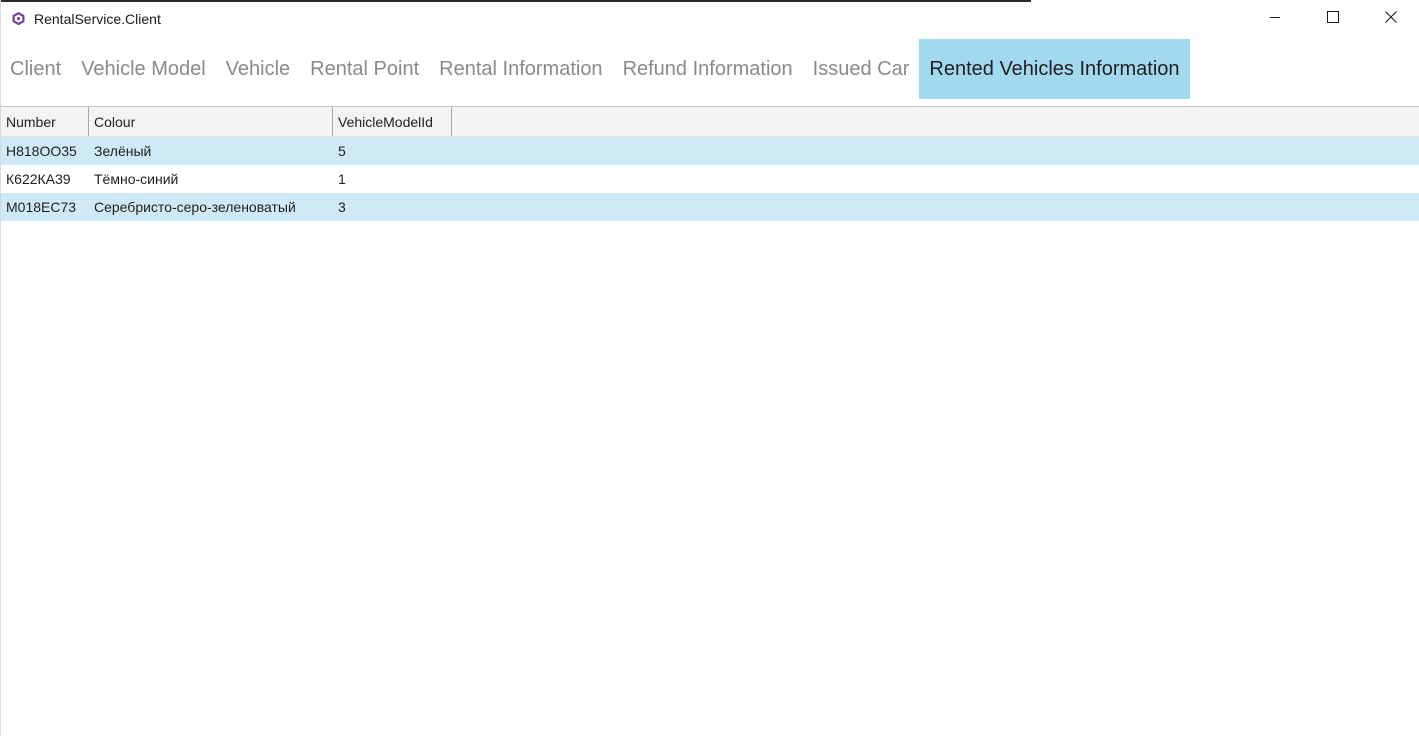  What do you see at coordinates (392, 121) in the screenshot?
I see `column-header-vehiclemodelid: VehicleModelId` at bounding box center [392, 121].